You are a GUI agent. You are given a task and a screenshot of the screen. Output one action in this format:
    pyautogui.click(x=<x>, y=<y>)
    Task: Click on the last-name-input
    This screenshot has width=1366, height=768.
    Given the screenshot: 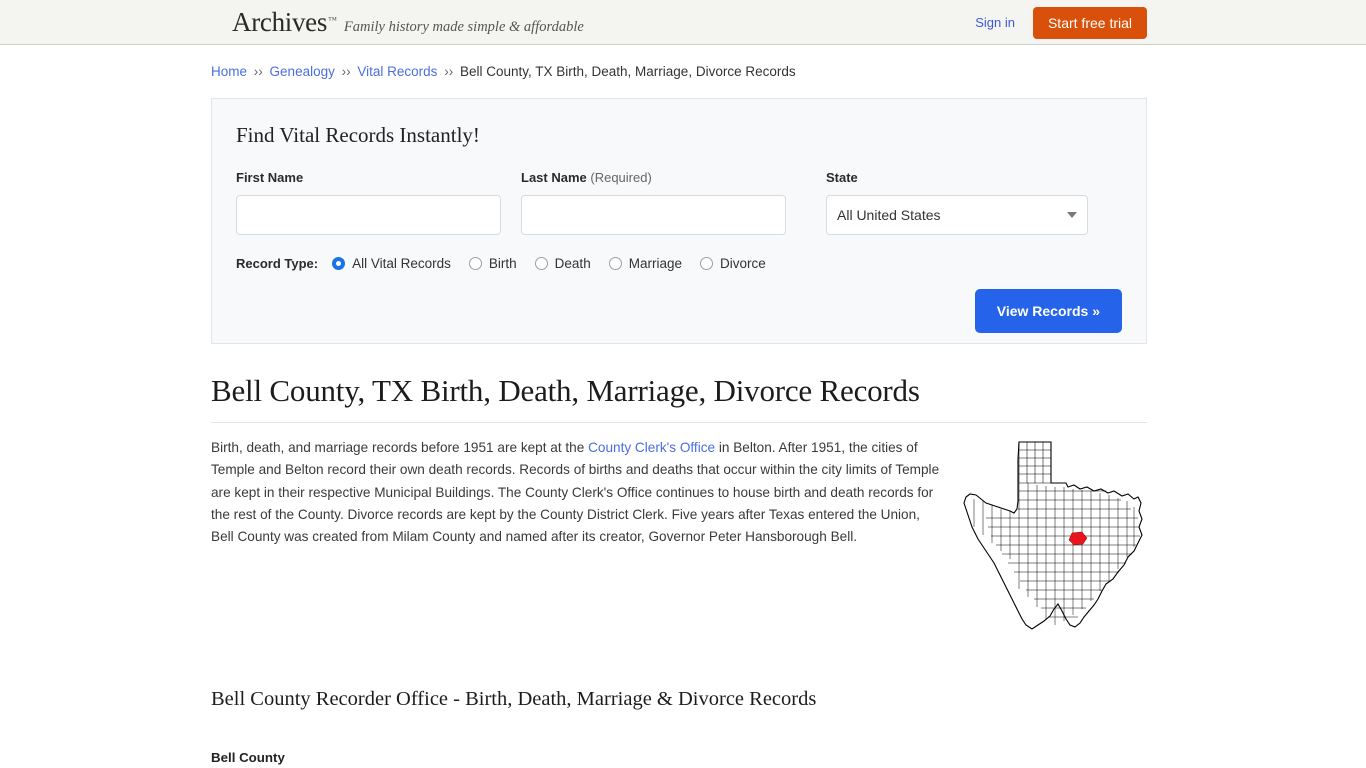 What is the action you would take?
    pyautogui.click(x=653, y=215)
    